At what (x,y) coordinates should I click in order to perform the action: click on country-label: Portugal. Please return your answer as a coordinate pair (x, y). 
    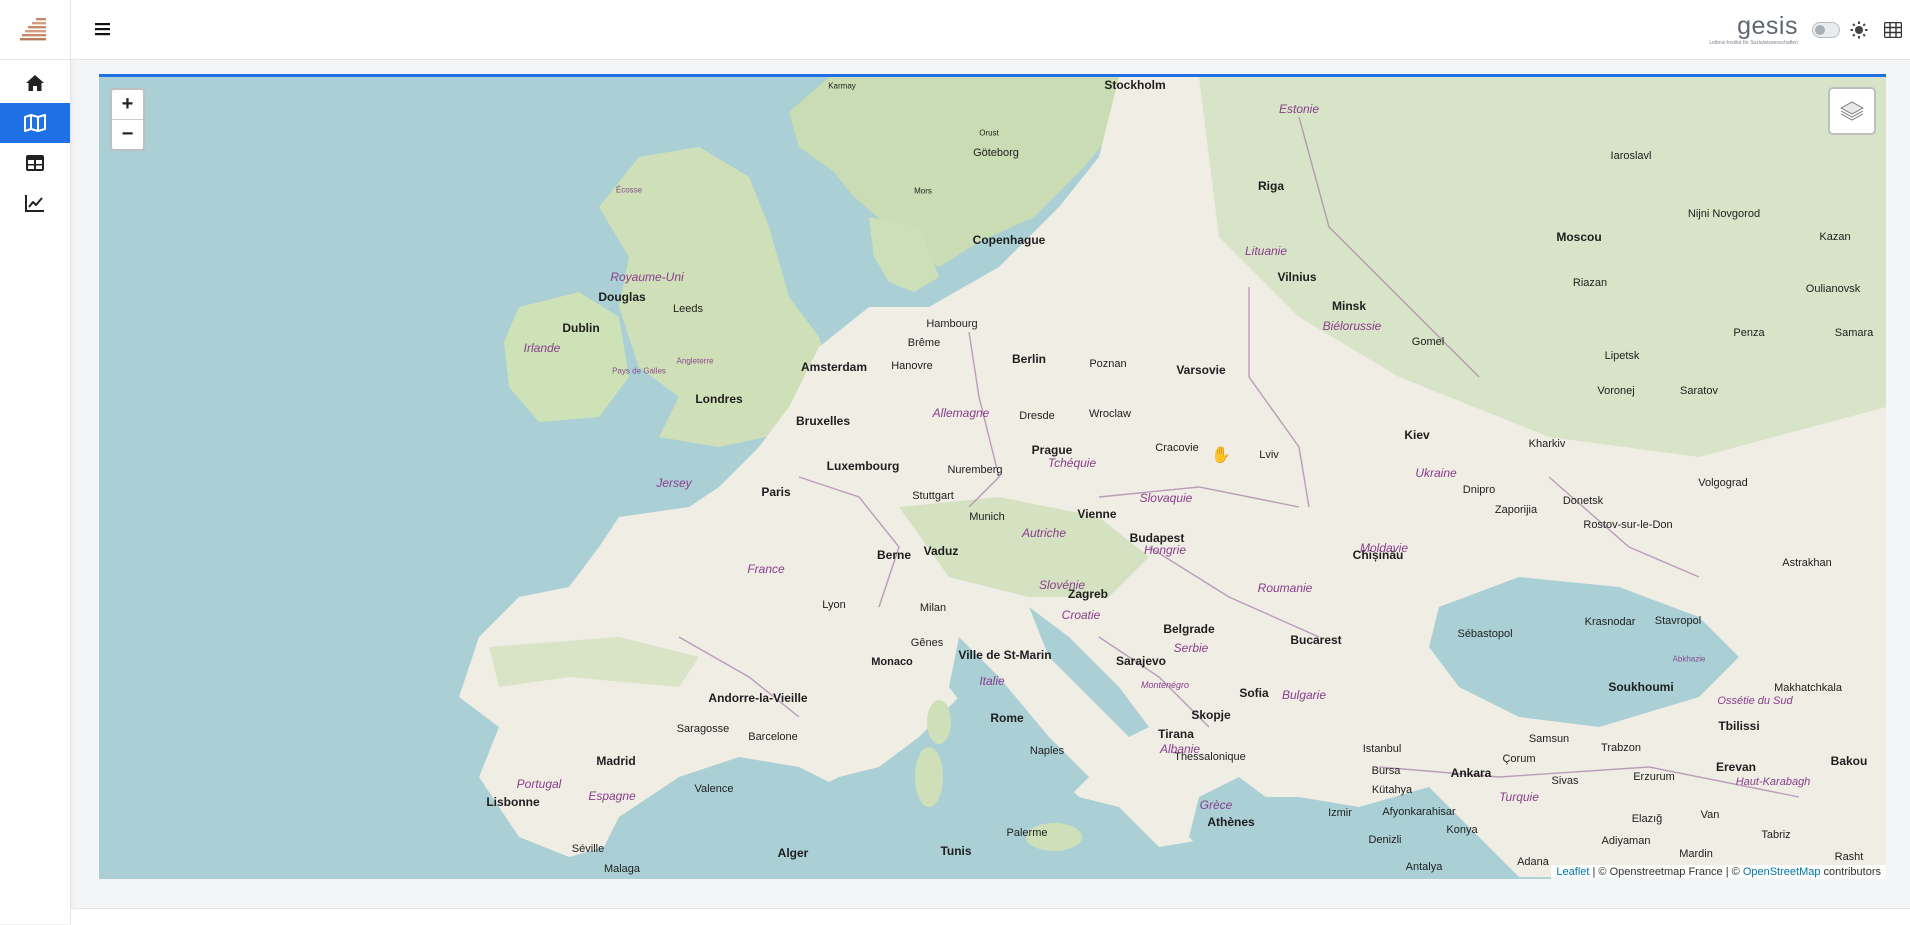
    Looking at the image, I should click on (539, 784).